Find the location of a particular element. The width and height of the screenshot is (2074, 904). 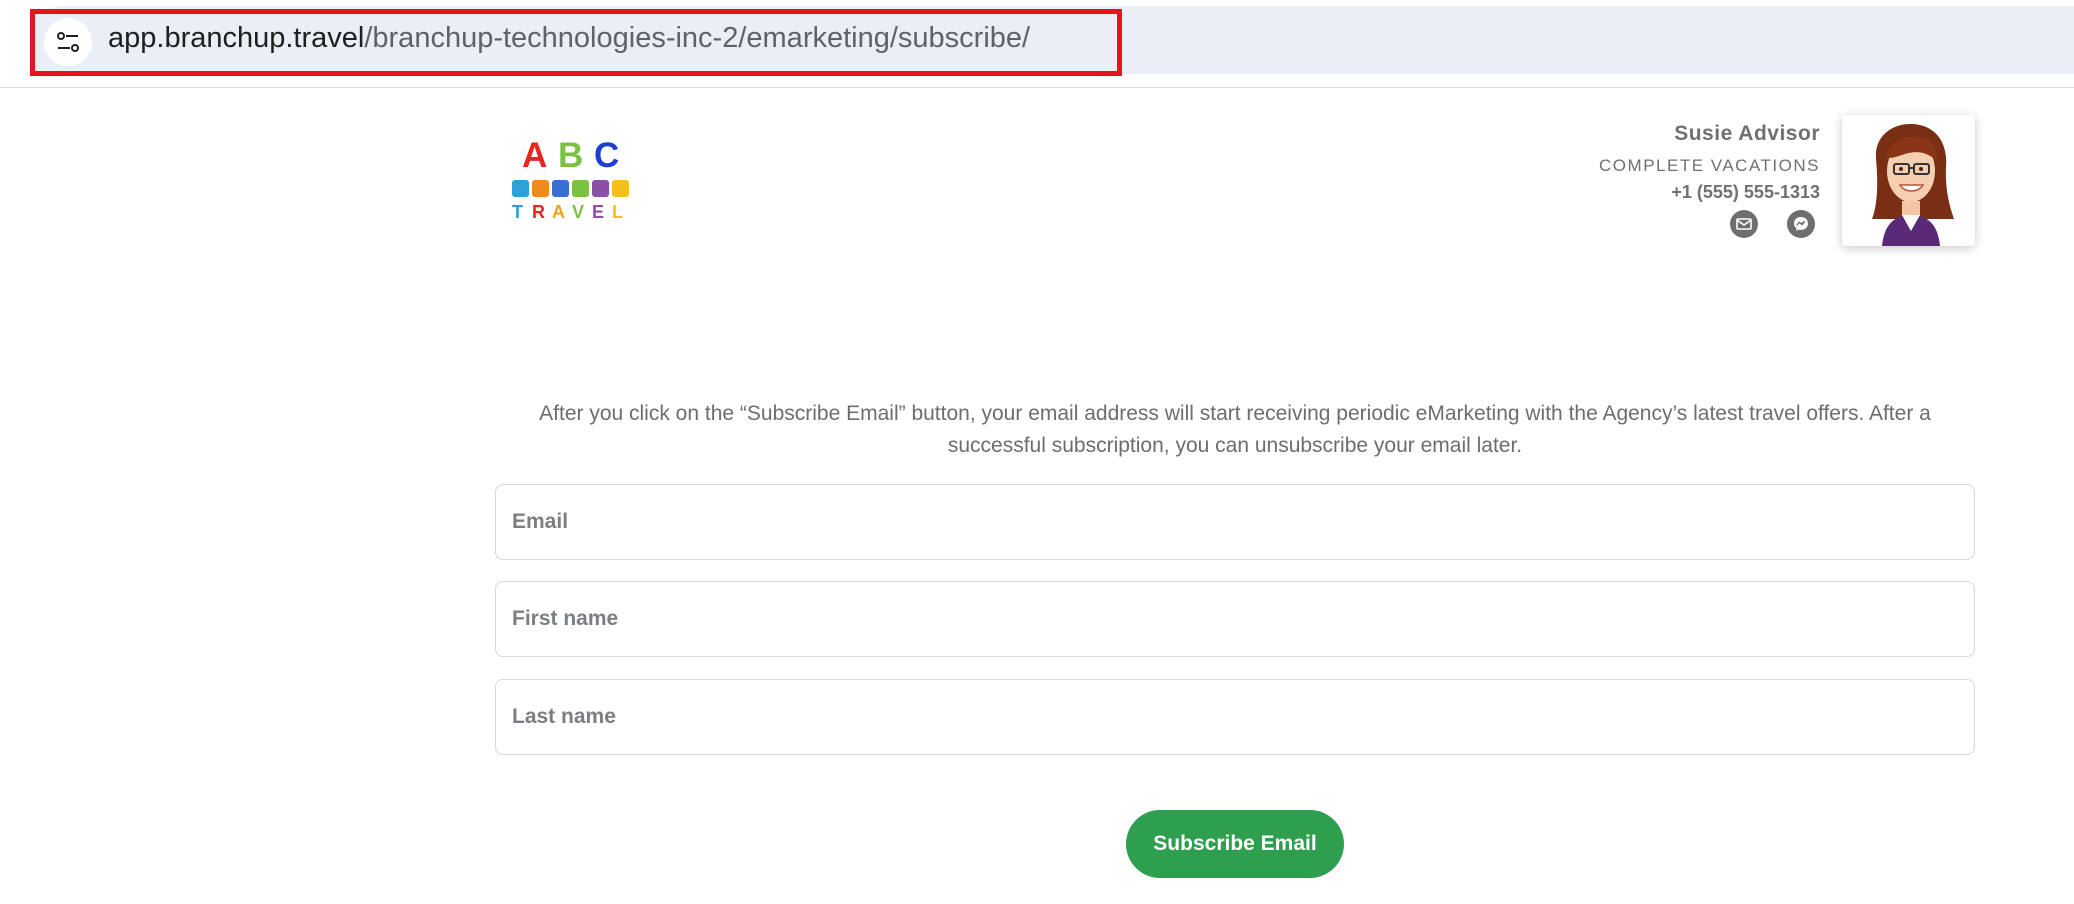

car-icon is located at coordinates (540, 188).